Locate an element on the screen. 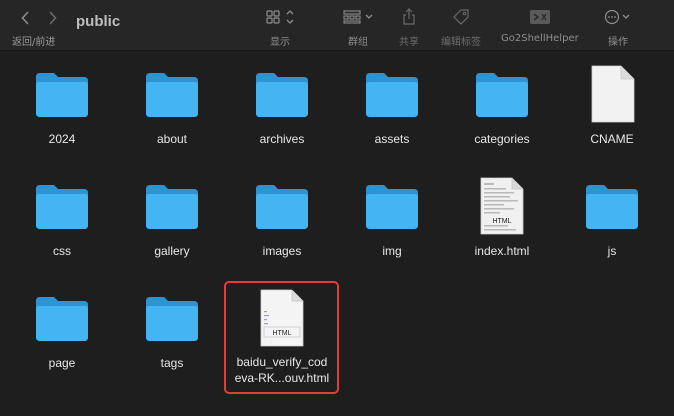 This screenshot has width=674, height=416. item-label: index.html is located at coordinates (502, 251).